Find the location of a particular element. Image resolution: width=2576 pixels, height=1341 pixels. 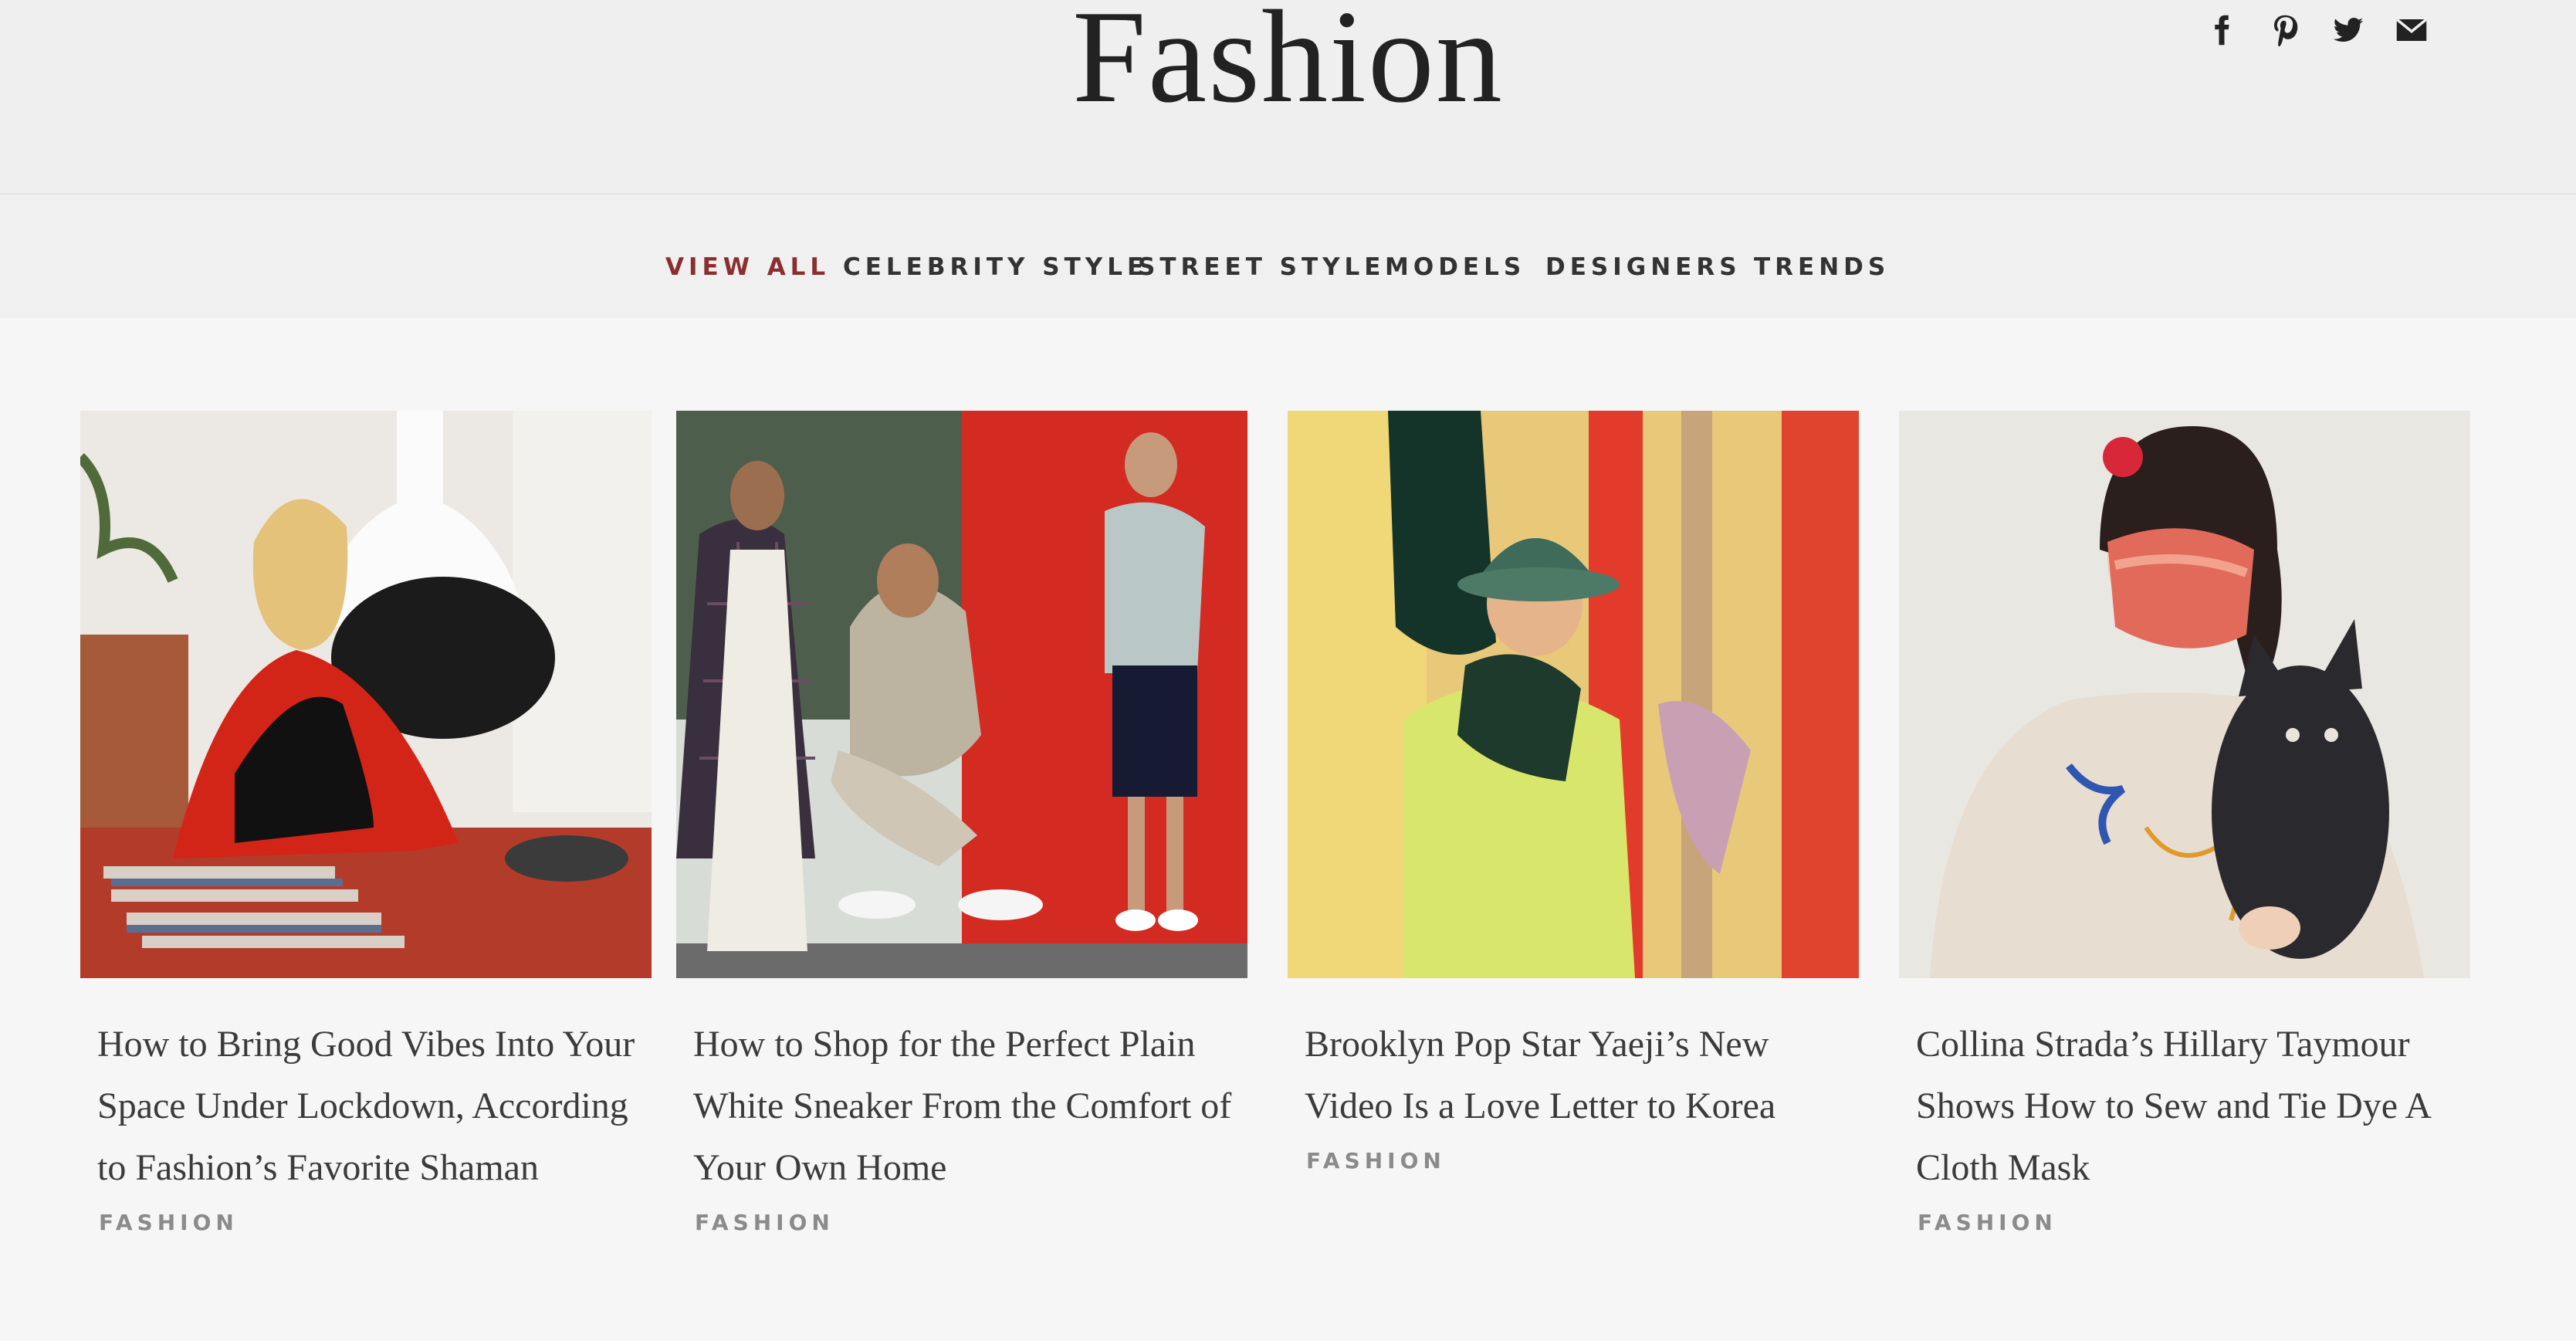

nav-item-models: MODELS is located at coordinates (1455, 267).